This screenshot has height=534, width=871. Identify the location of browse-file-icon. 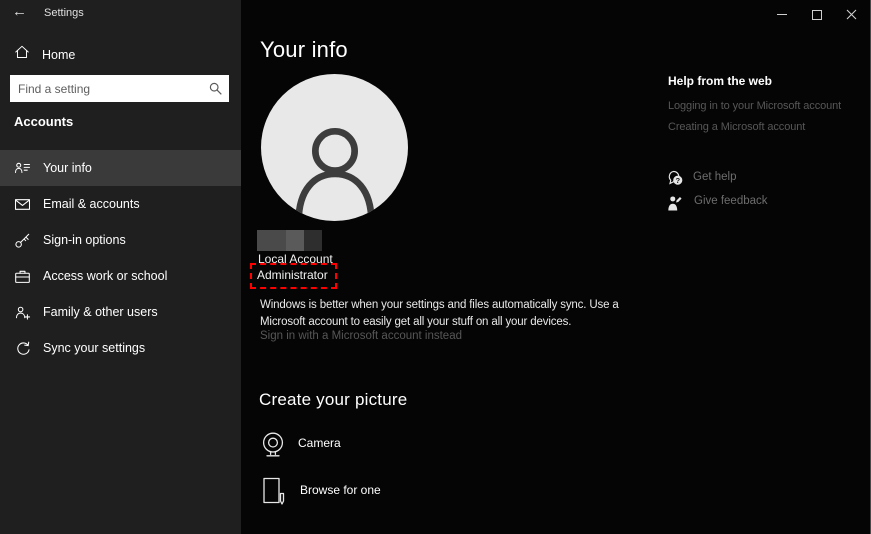
(280, 494).